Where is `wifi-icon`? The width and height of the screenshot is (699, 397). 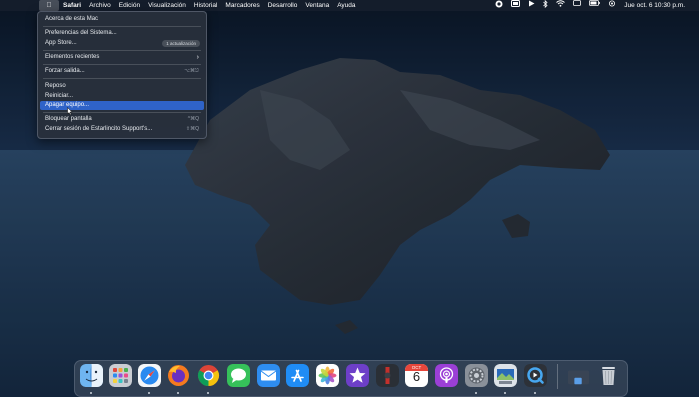 wifi-icon is located at coordinates (560, 5).